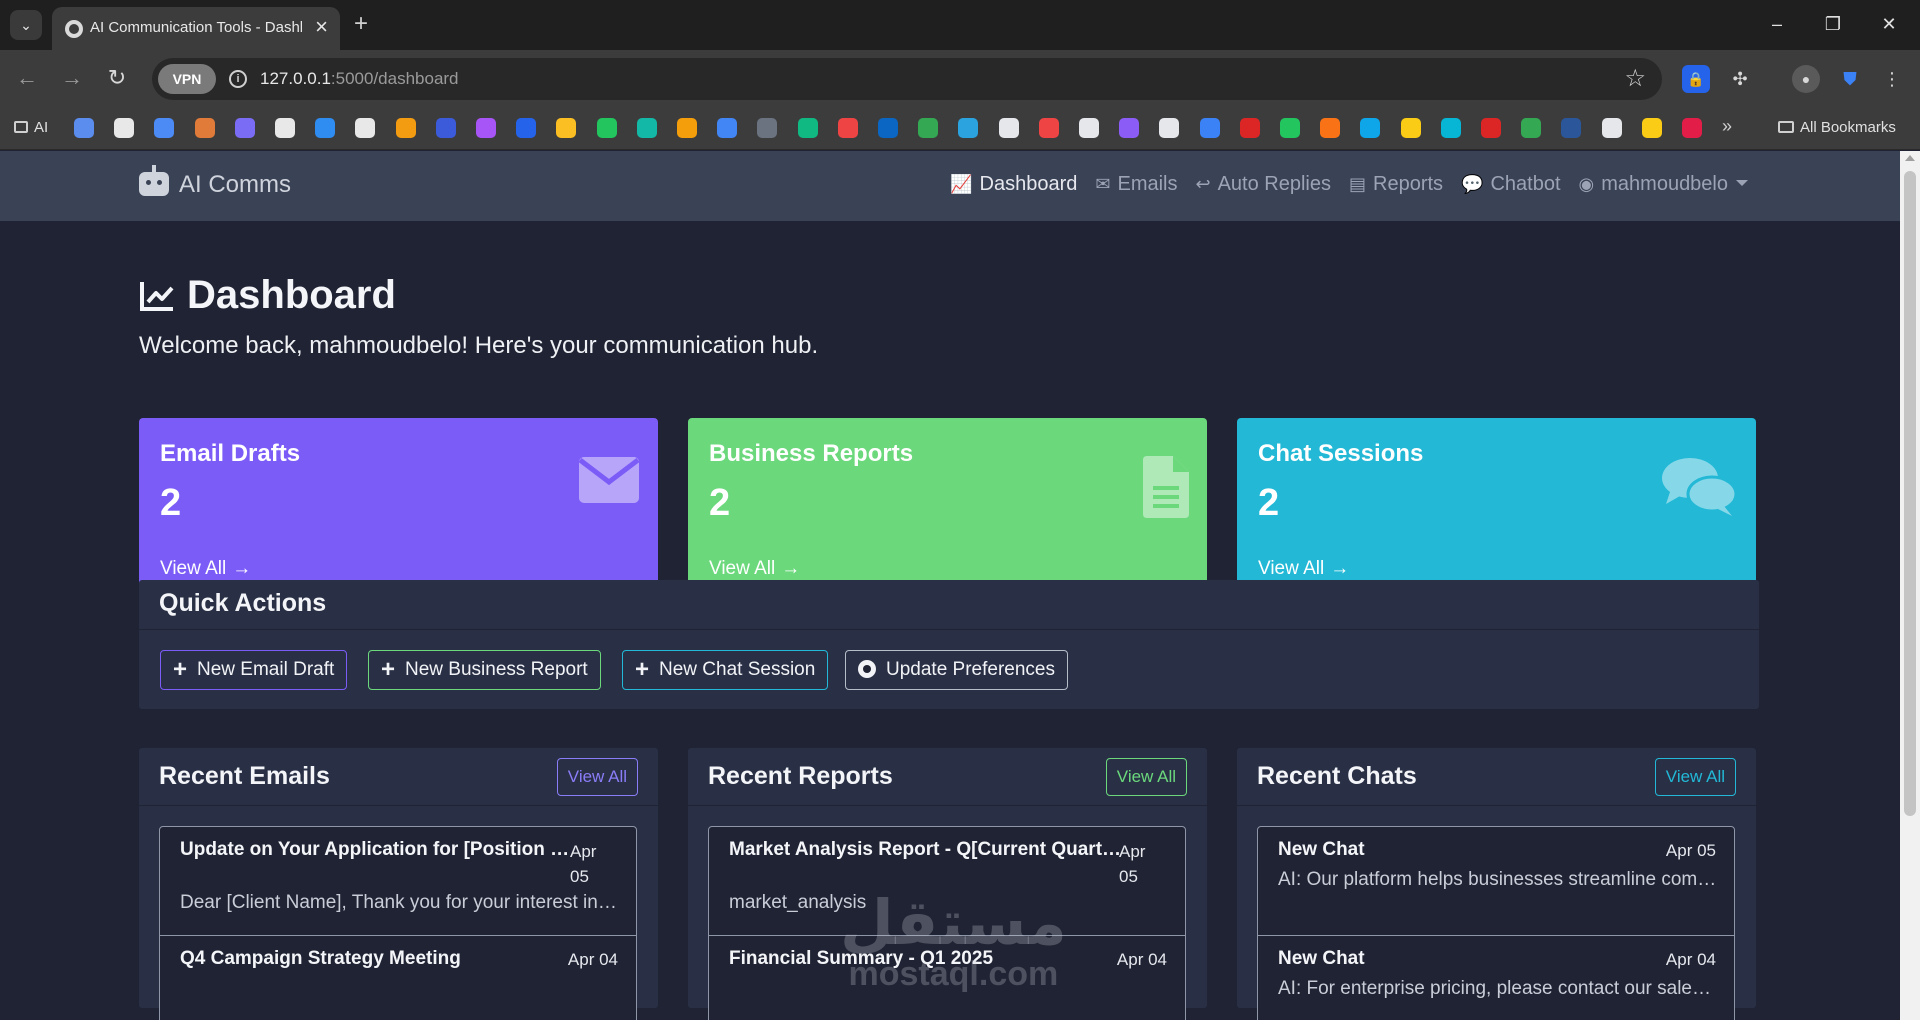 The image size is (1920, 1020). Describe the element at coordinates (1635, 78) in the screenshot. I see `bookmark-star-icon: ☆` at that location.